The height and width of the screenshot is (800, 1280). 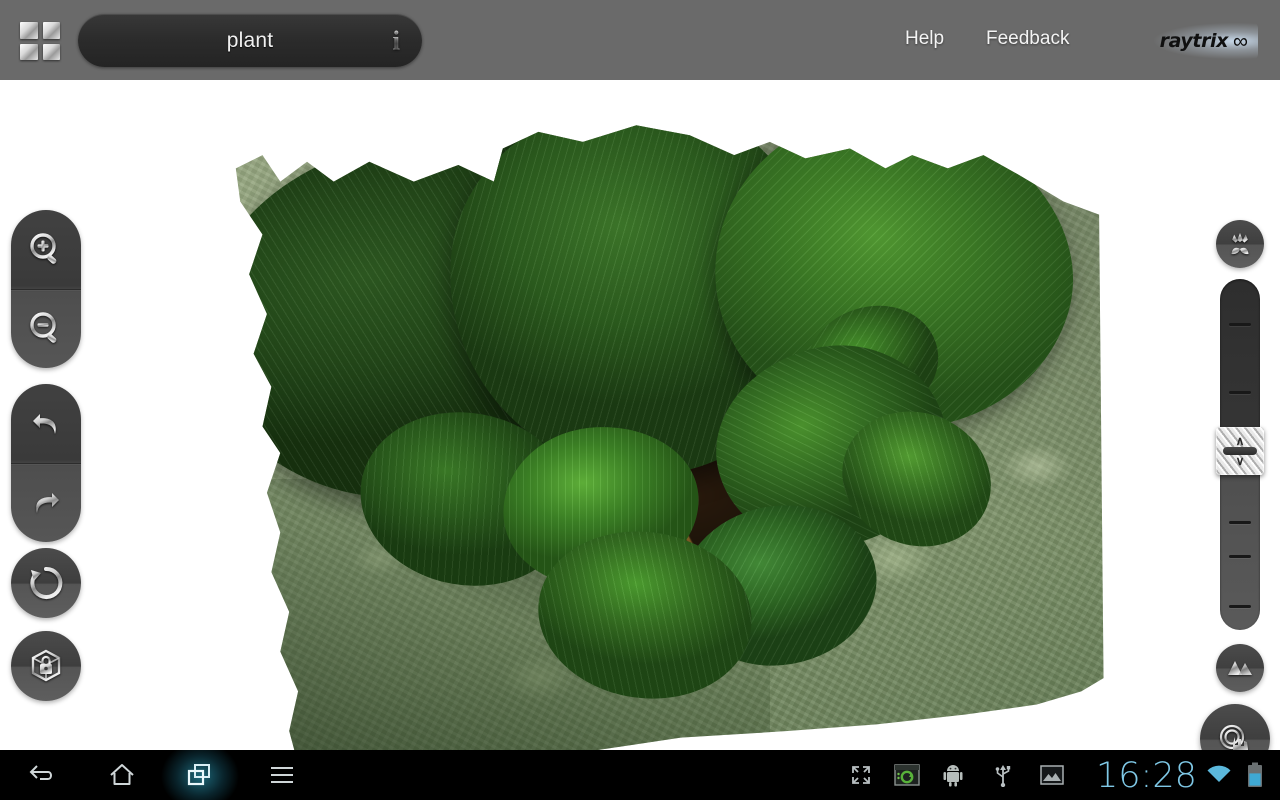 I want to click on lock-view-button, so click(x=46, y=666).